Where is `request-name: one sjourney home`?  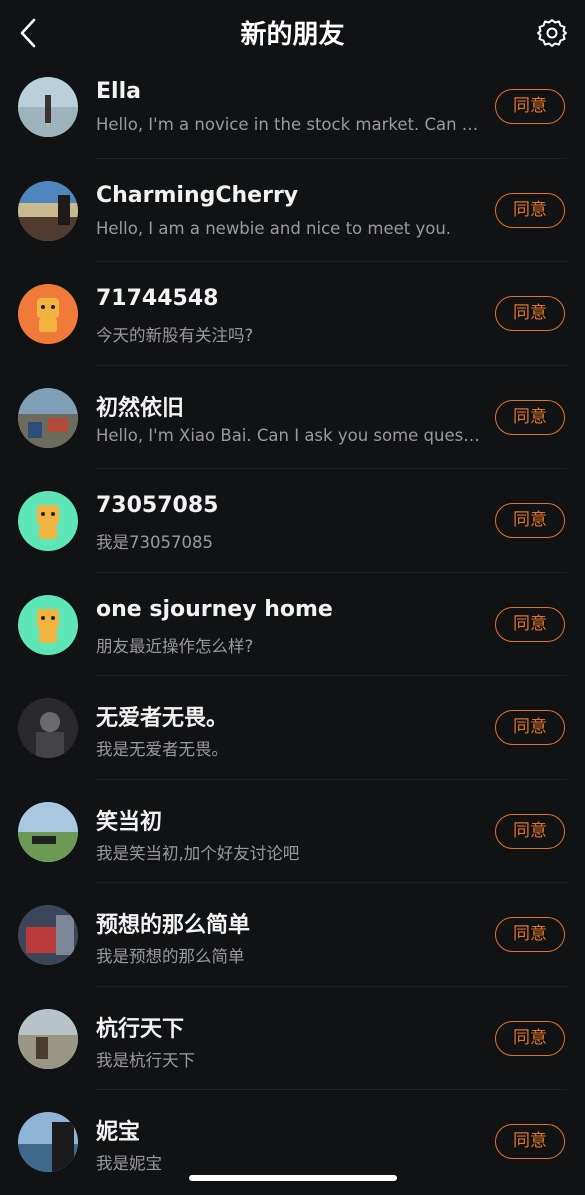 request-name: one sjourney home is located at coordinates (214, 609).